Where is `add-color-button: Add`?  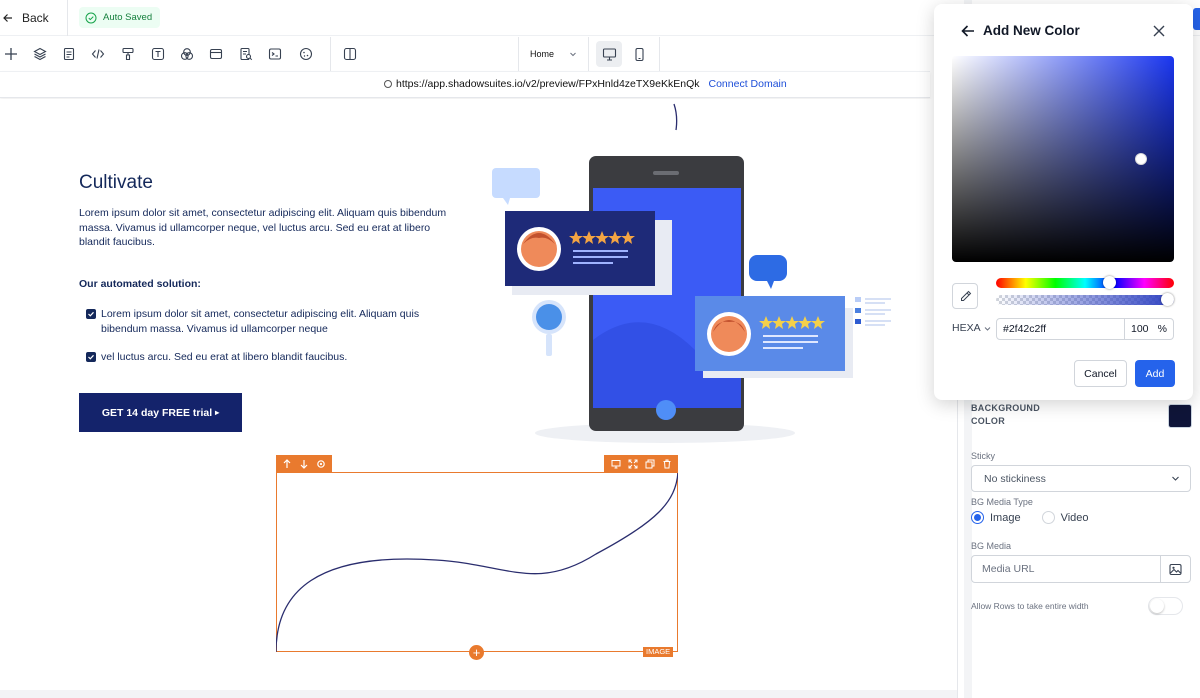
add-color-button: Add is located at coordinates (1155, 373).